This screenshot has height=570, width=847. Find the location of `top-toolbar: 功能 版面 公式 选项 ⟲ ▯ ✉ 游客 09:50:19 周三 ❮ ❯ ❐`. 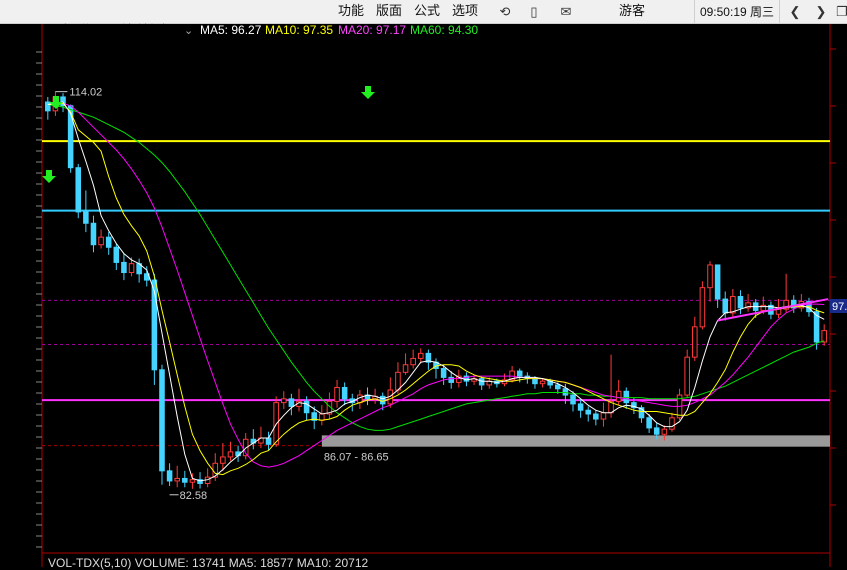

top-toolbar: 功能 版面 公式 选项 ⟲ ▯ ✉ 游客 09:50:19 周三 ❮ ❯ ❐ is located at coordinates (423, 12).